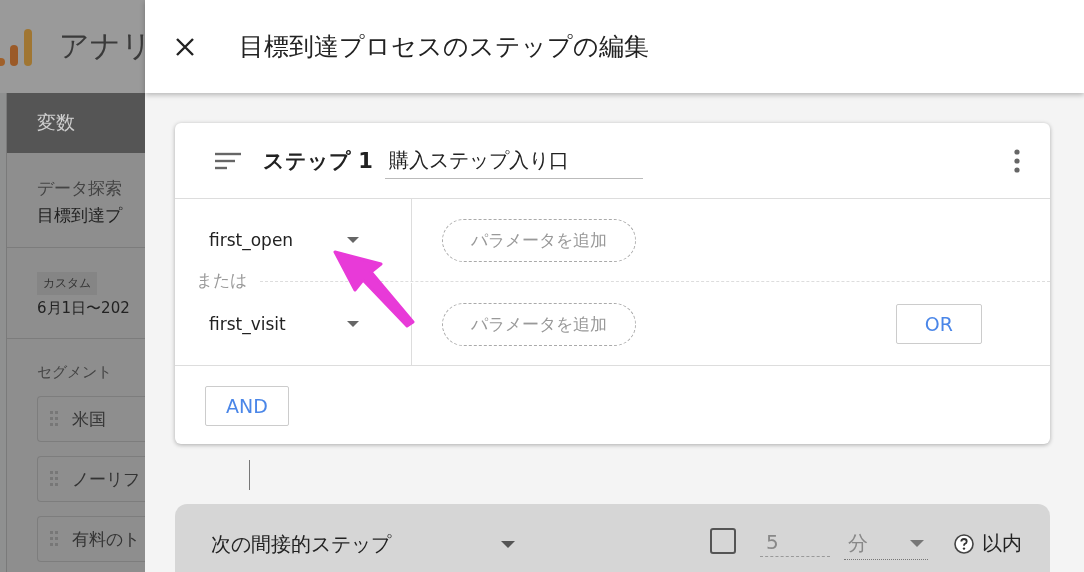 This screenshot has width=1084, height=572. Describe the element at coordinates (75, 372) in the screenshot. I see `segments-label: セグメント` at that location.